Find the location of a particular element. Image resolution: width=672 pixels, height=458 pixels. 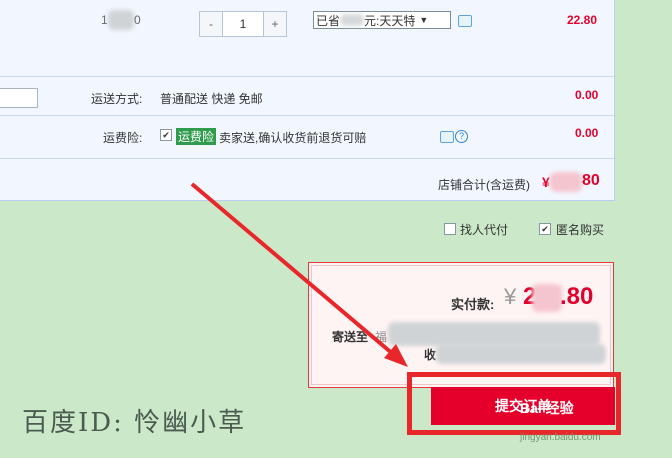

annotation-arrow-icon is located at coordinates (299, 274).